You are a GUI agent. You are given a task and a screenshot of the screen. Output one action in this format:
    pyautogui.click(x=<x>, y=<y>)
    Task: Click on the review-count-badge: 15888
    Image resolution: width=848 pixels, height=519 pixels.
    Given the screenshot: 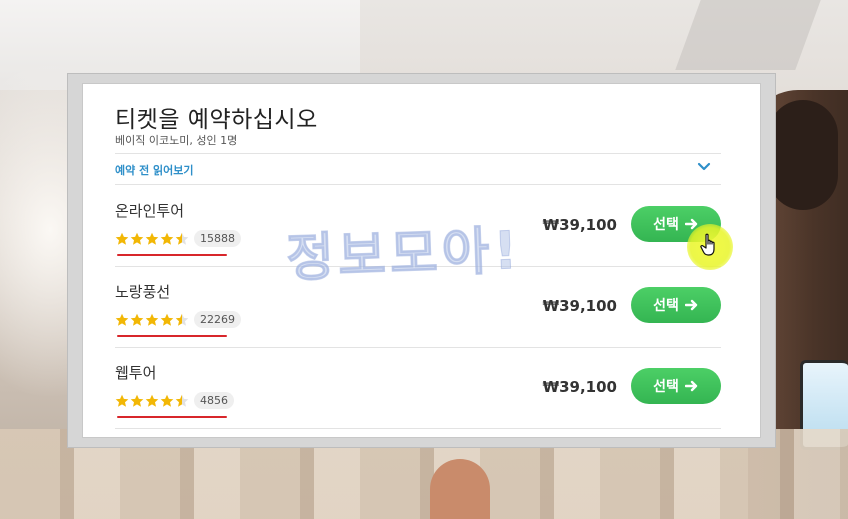 What is the action you would take?
    pyautogui.click(x=217, y=238)
    